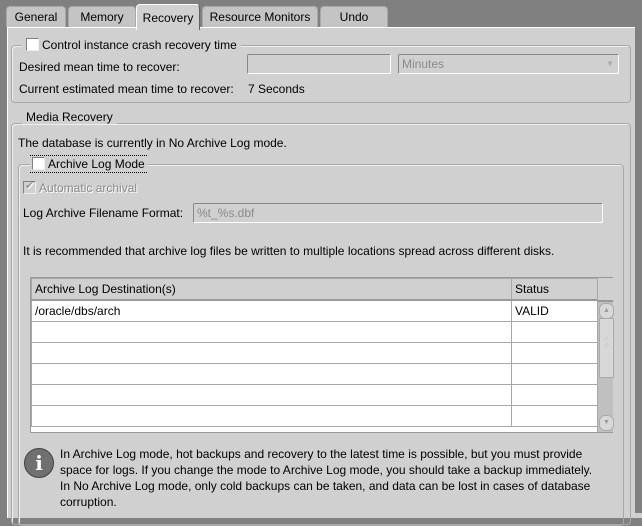  Describe the element at coordinates (139, 45) in the screenshot. I see `crash-recovery-checkbox-label: Control instance crash recovery time` at that location.